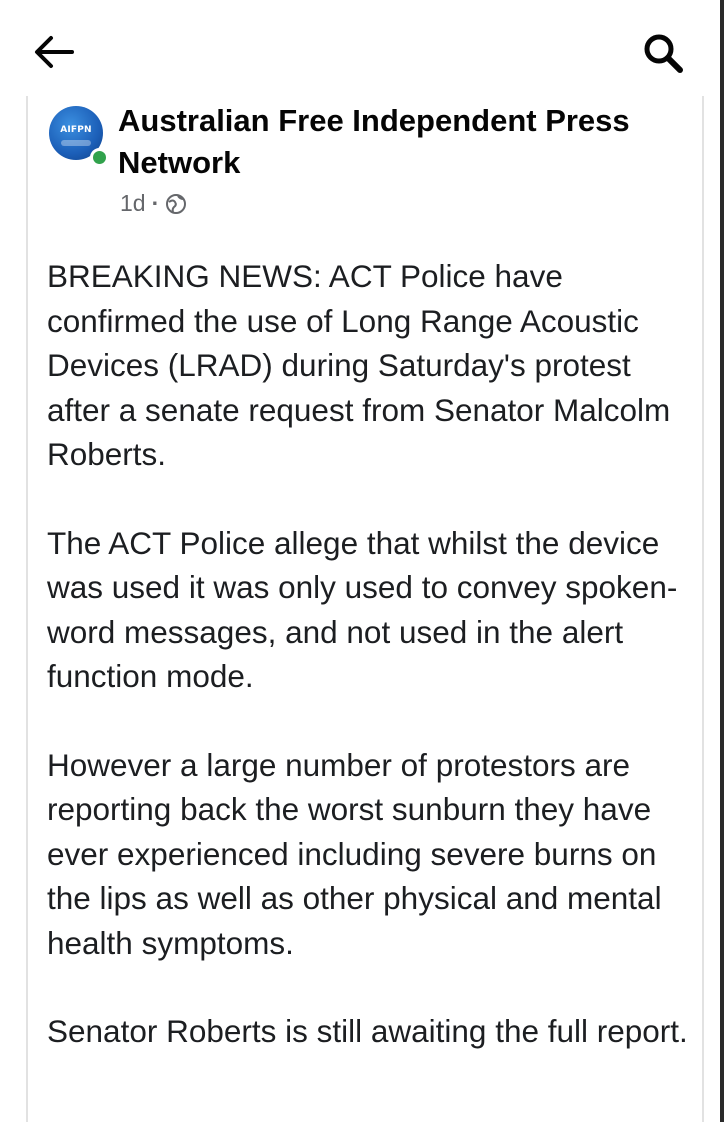  I want to click on search-icon, so click(663, 53).